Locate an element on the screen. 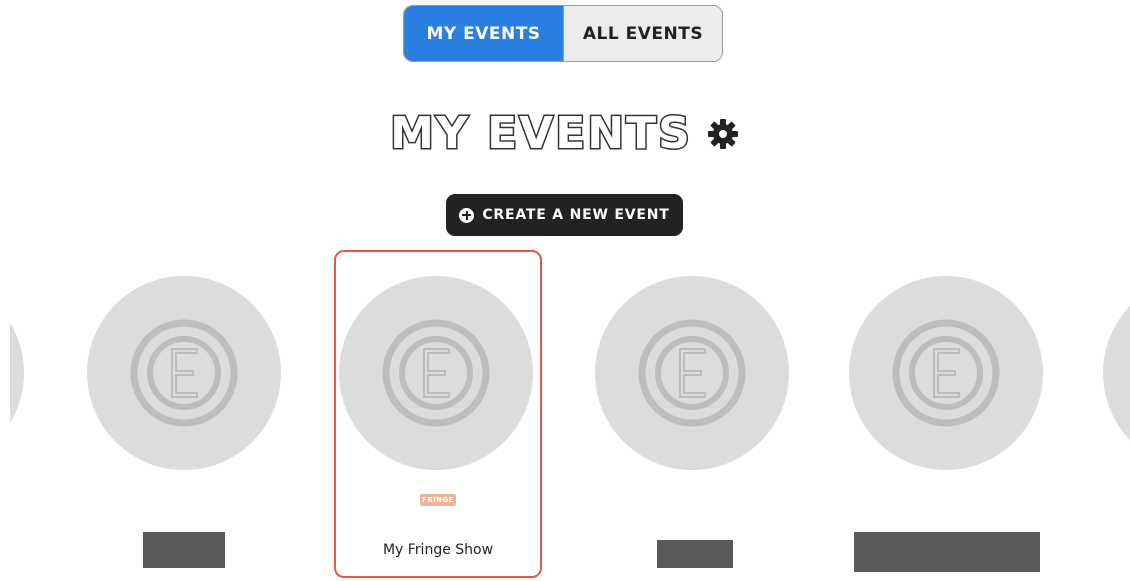 This screenshot has width=1130, height=581. events-tabs: MY EVENTS ALL EVENTS is located at coordinates (563, 33).